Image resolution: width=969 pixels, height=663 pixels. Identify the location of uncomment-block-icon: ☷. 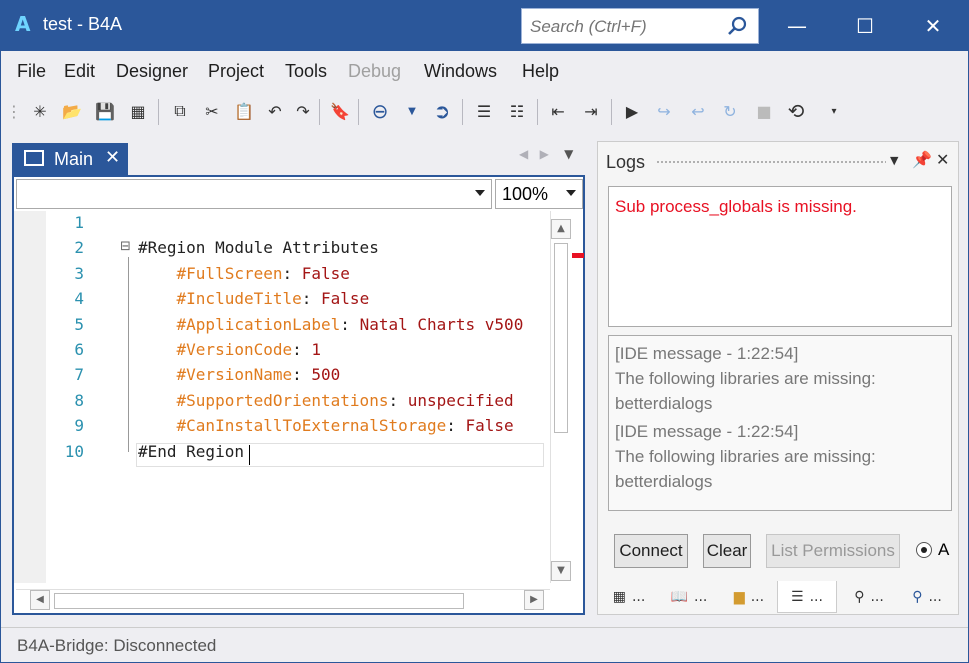
(517, 111).